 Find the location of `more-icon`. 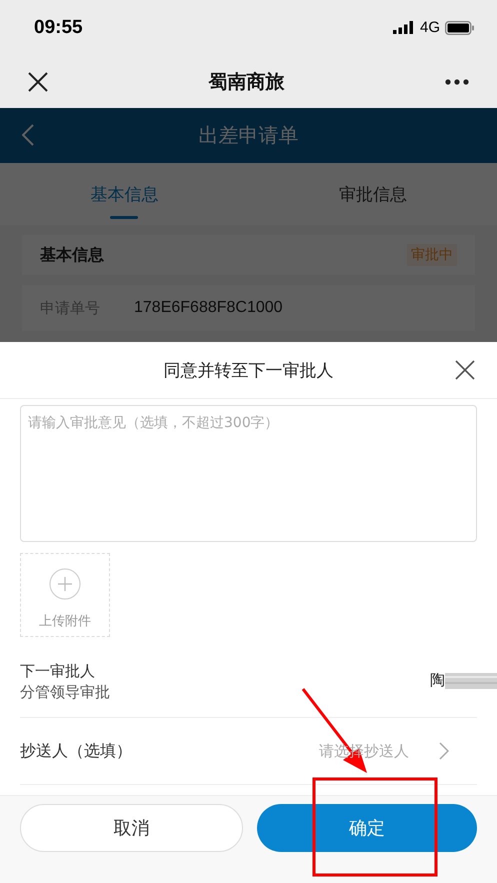

more-icon is located at coordinates (457, 81).